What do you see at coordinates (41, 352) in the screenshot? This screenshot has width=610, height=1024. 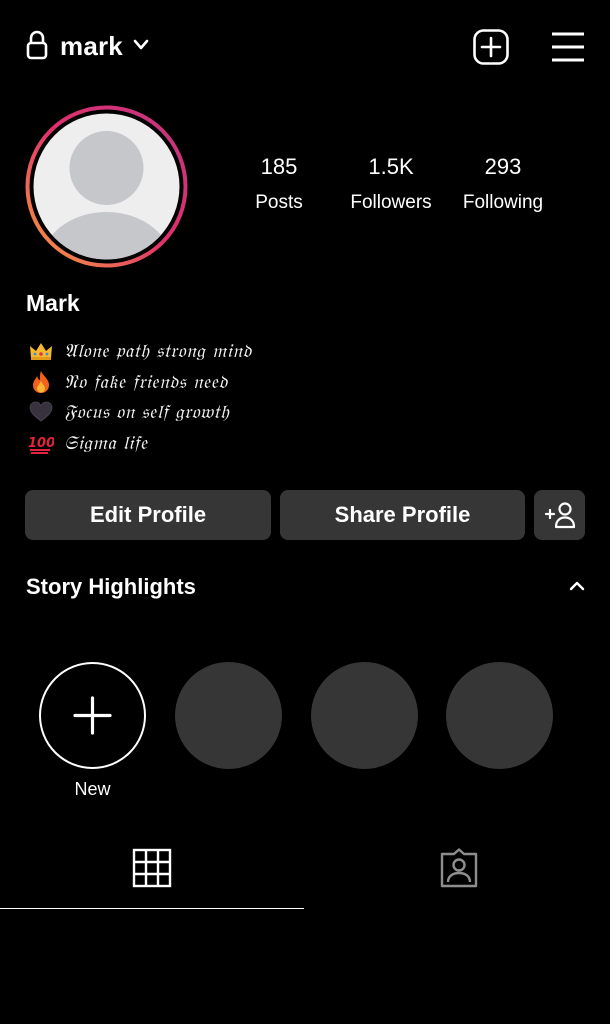 I see `crown-icon` at bounding box center [41, 352].